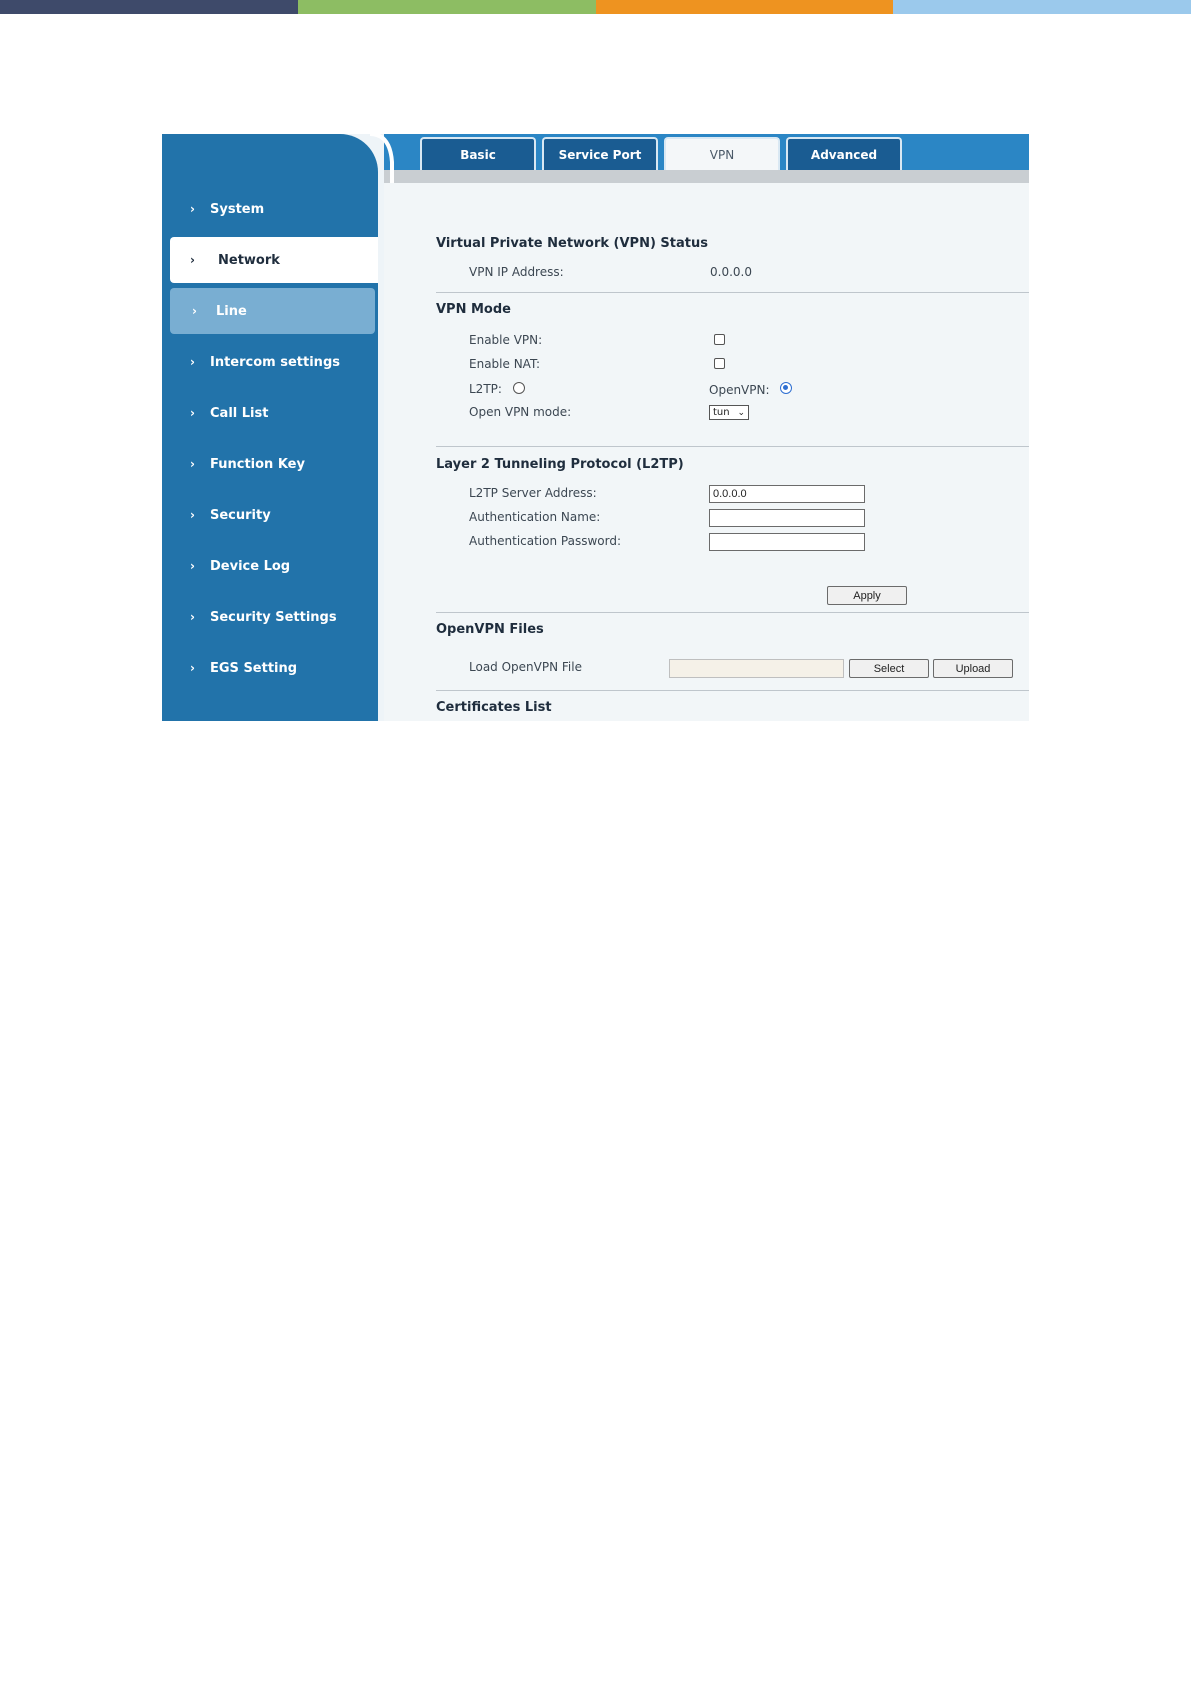 The height and width of the screenshot is (1684, 1191). I want to click on l2tp-server-label: L2TP Server Address:, so click(533, 493).